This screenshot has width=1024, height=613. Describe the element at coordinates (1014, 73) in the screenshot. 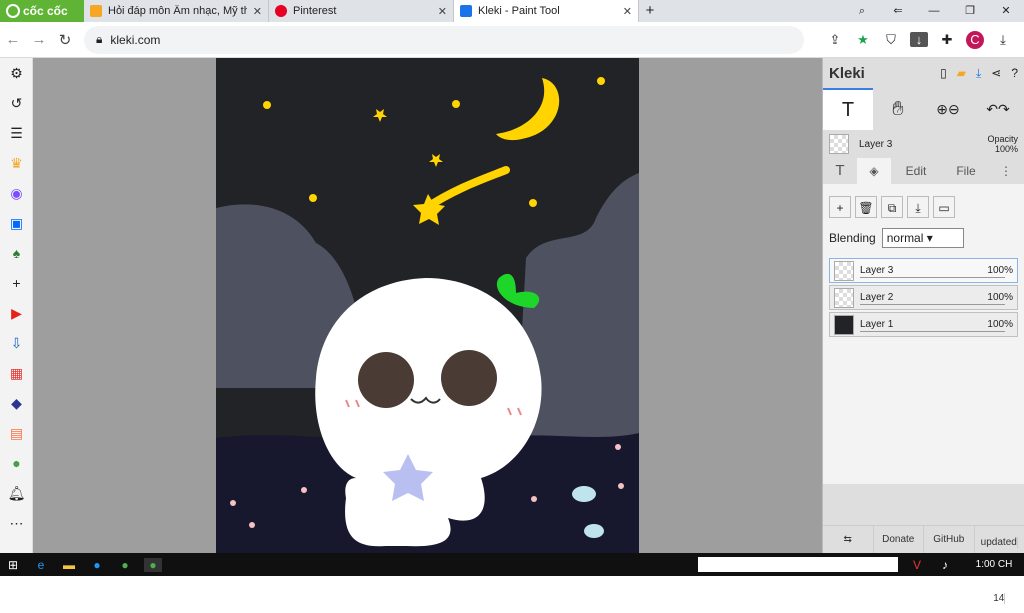

I see `help-icon: ?` at that location.